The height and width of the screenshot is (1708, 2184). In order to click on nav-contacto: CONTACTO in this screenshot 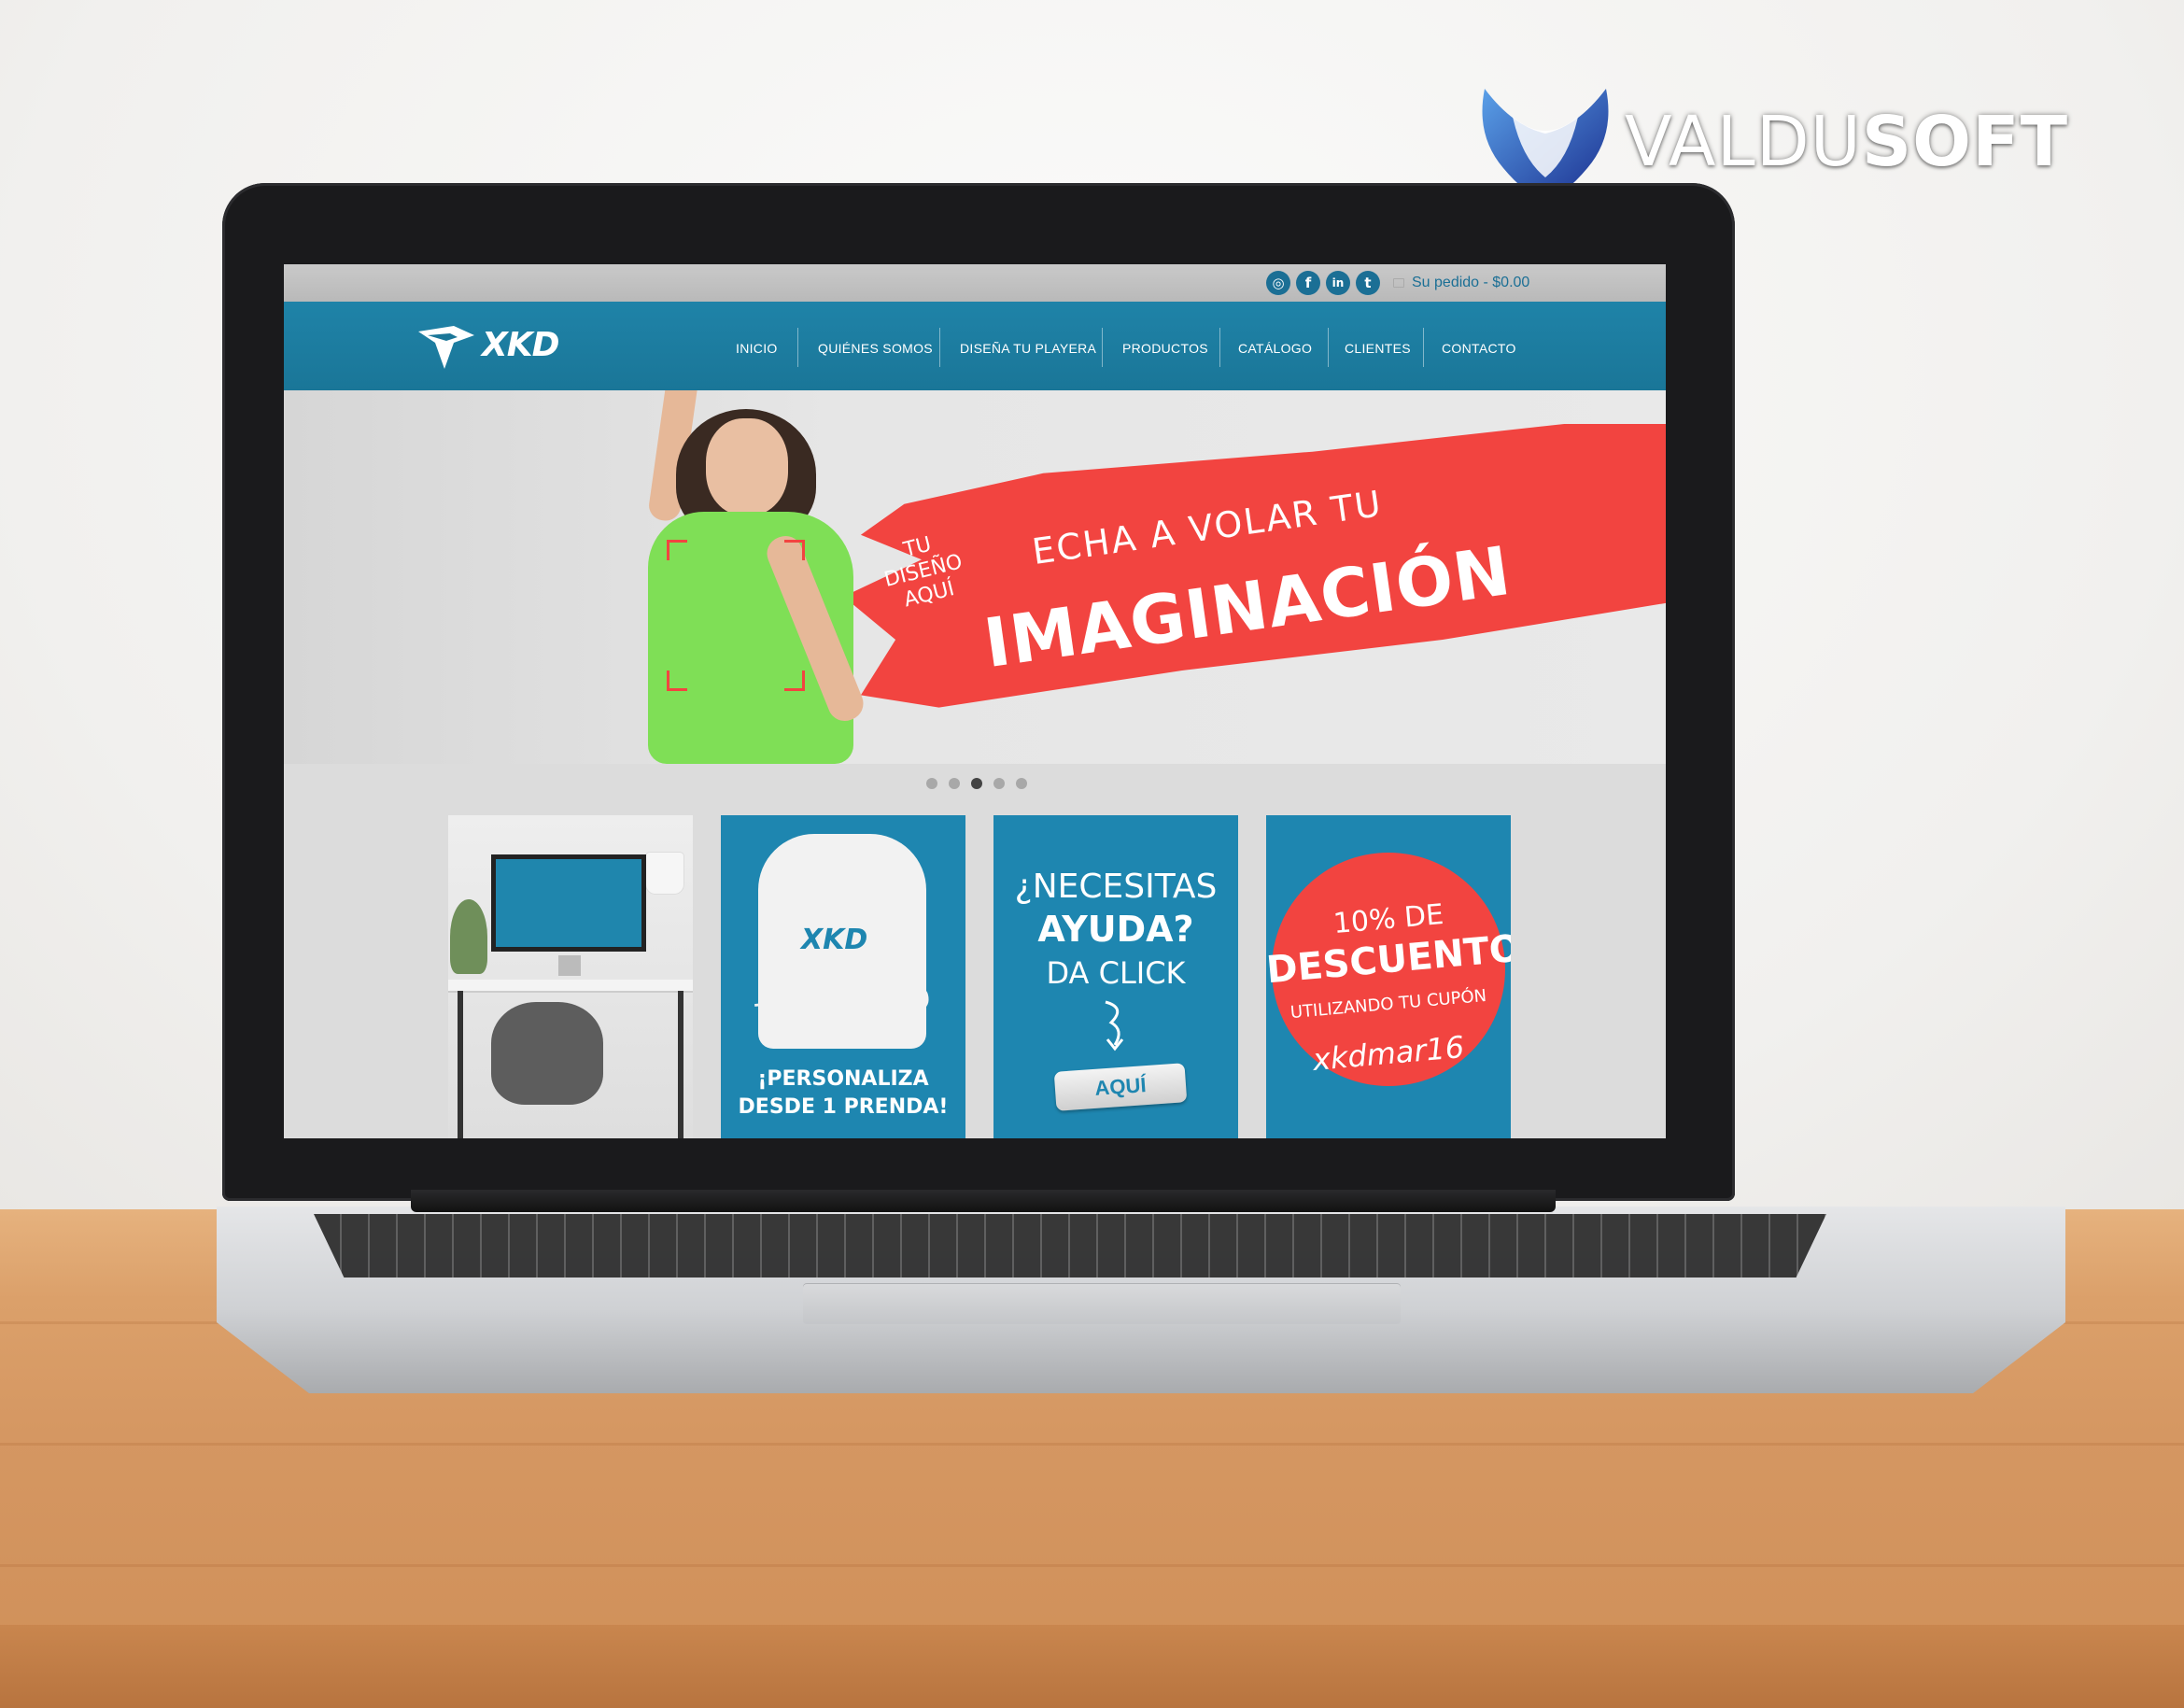, I will do `click(1479, 348)`.